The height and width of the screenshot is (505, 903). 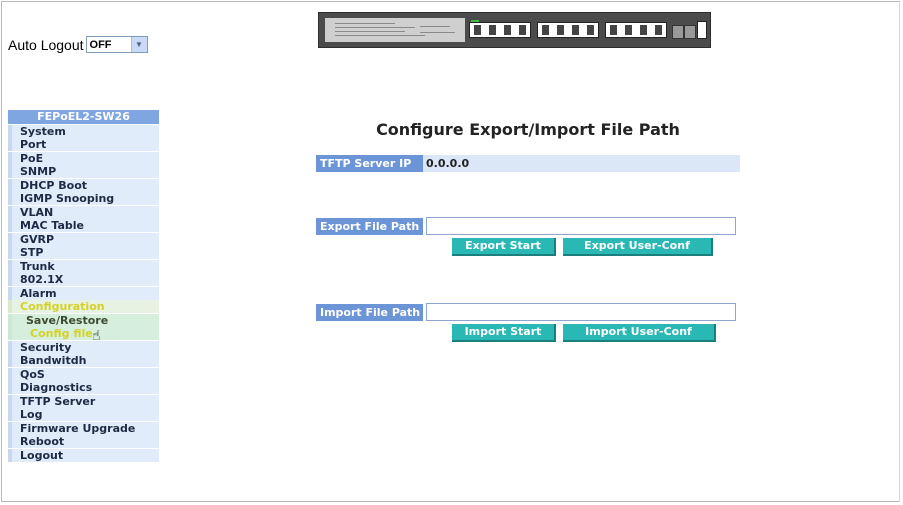 I want to click on switch-front-panel-image, so click(x=514, y=30).